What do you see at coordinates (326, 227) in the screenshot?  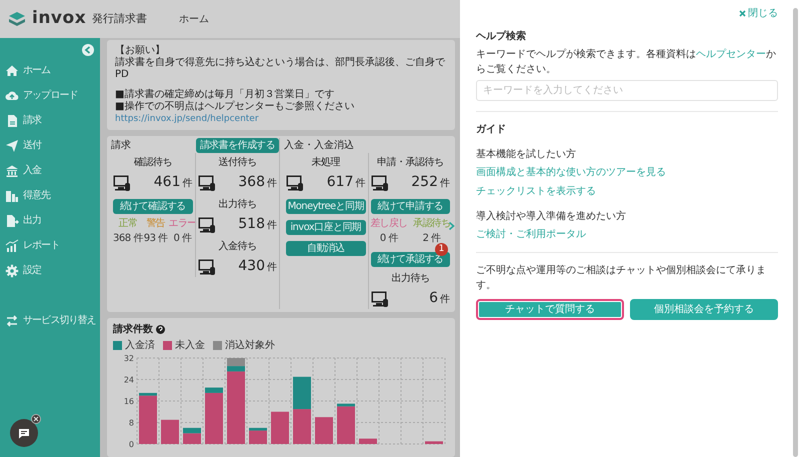 I see `action-button: invox口座と同期` at bounding box center [326, 227].